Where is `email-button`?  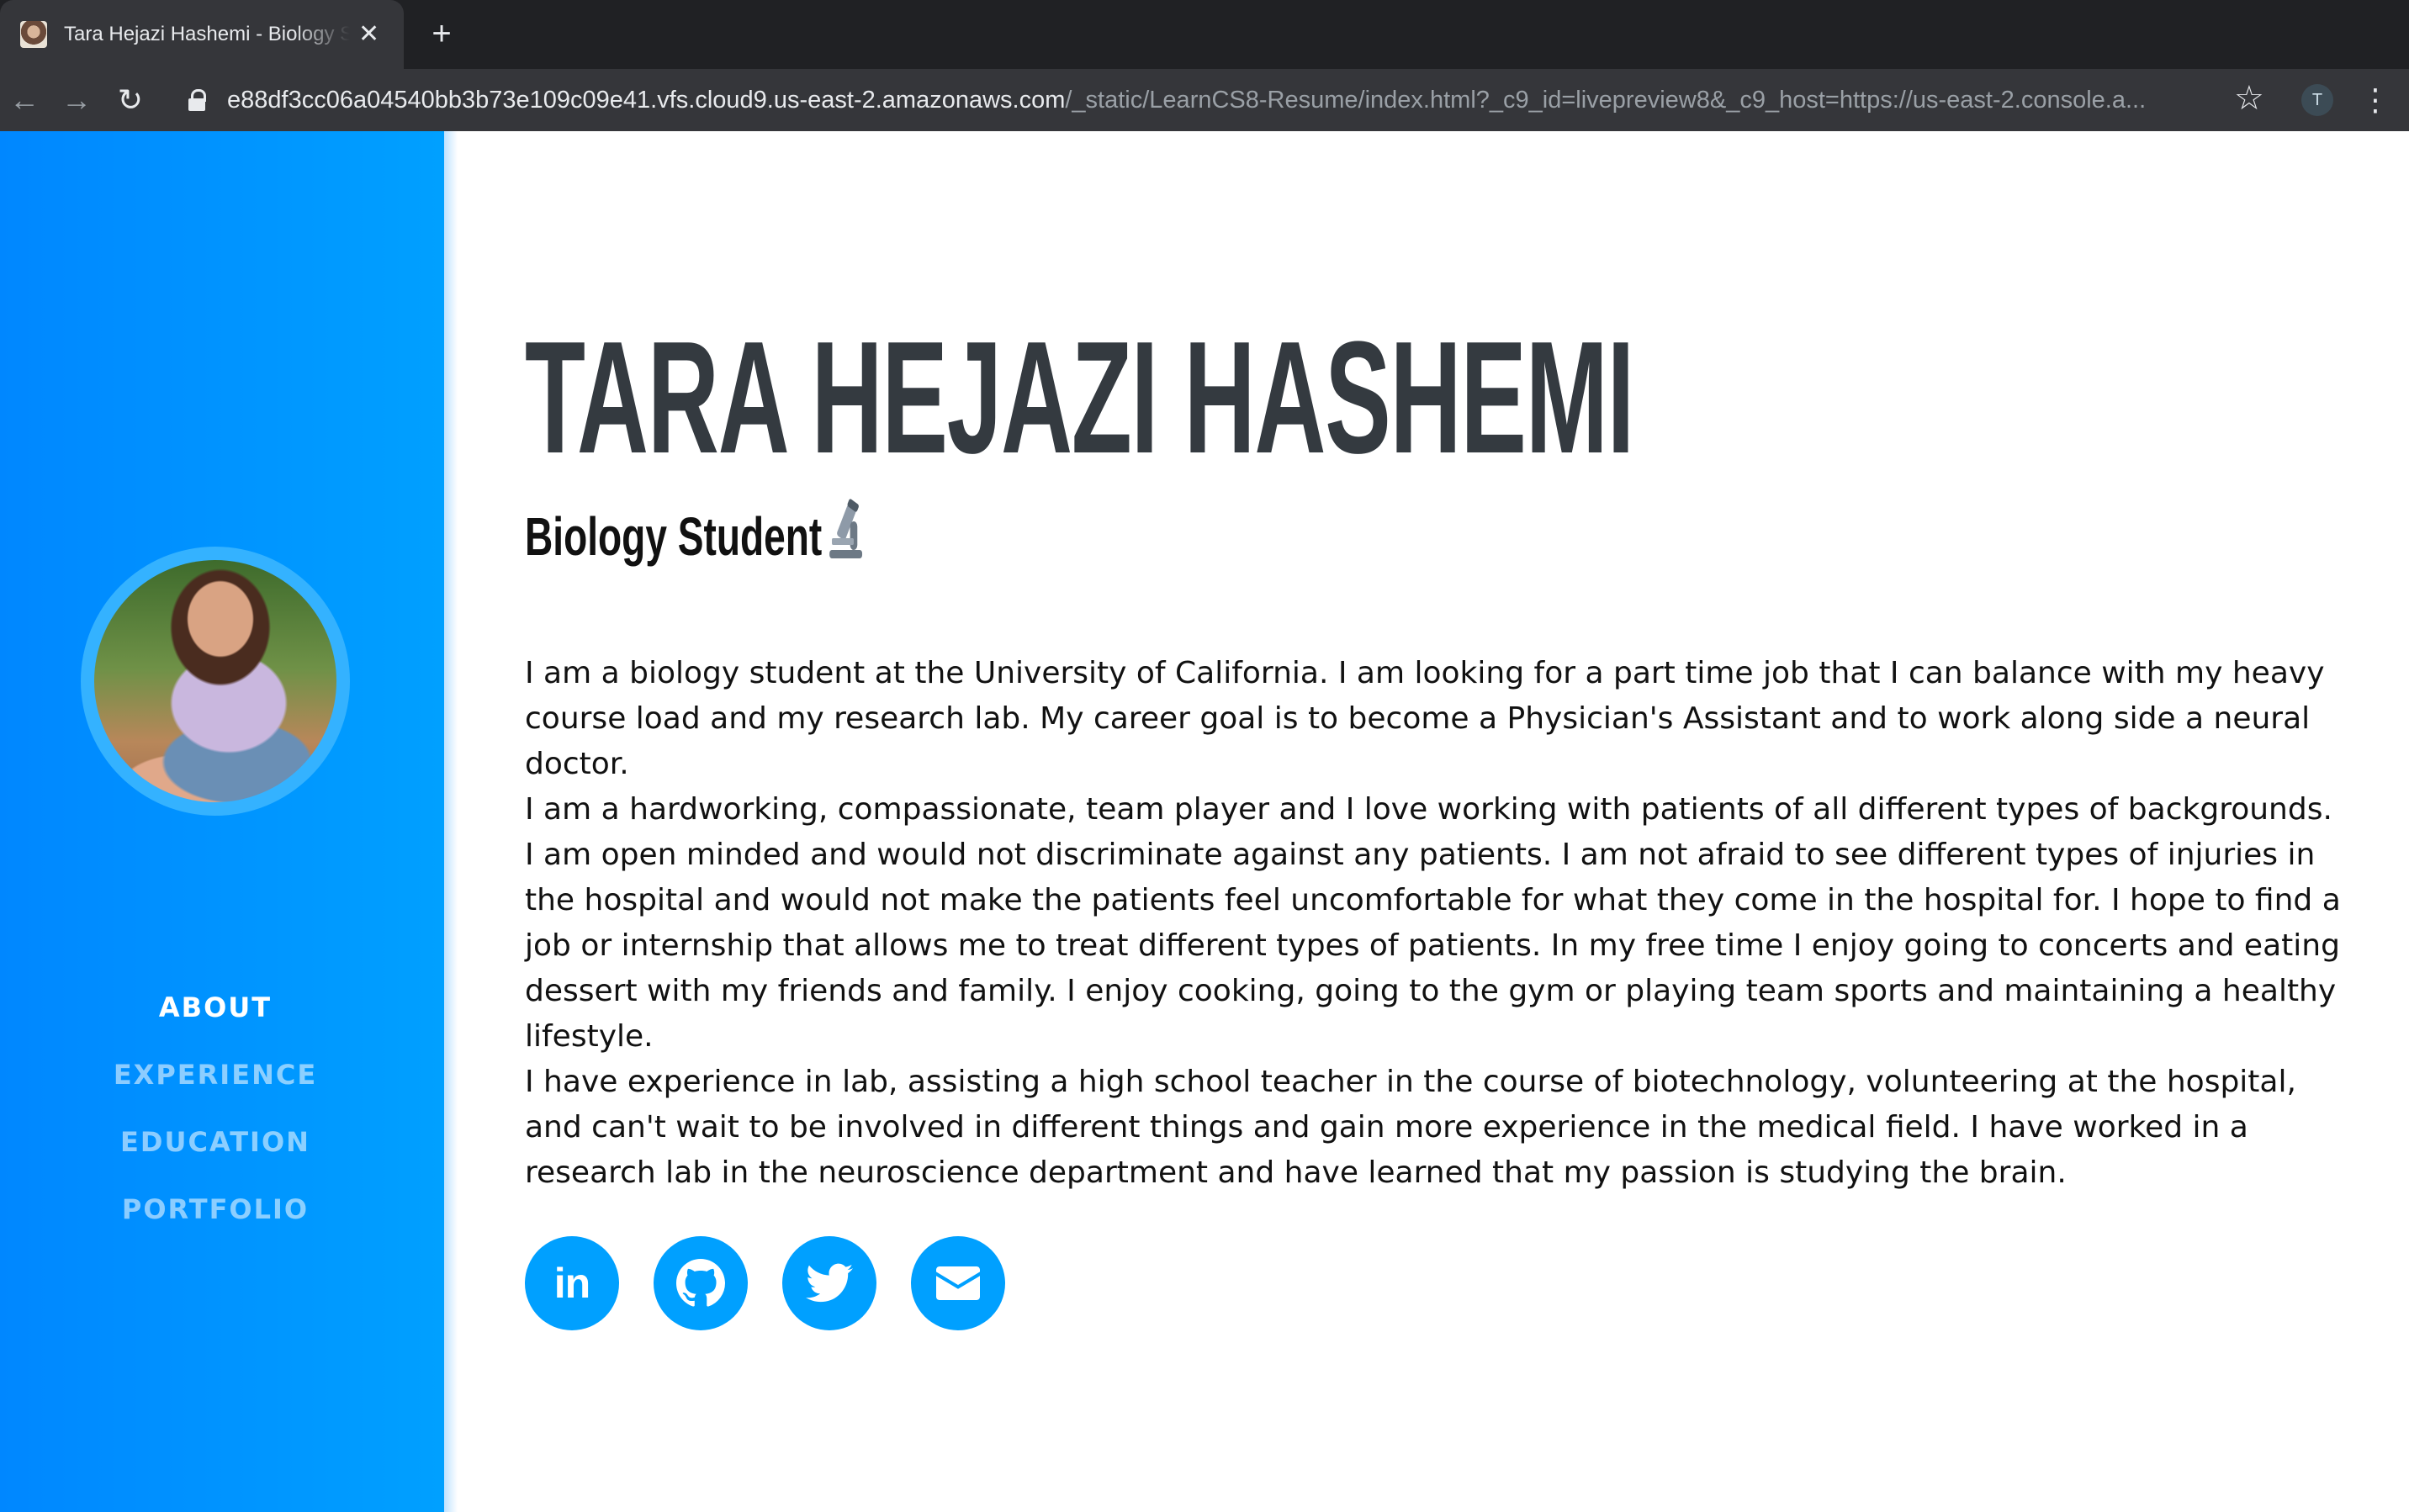 email-button is located at coordinates (958, 1283).